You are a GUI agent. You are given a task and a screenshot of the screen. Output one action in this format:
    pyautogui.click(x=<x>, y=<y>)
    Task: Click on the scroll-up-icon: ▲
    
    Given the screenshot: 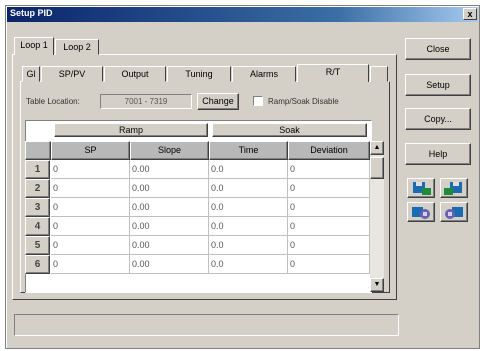 What is the action you would take?
    pyautogui.click(x=377, y=148)
    